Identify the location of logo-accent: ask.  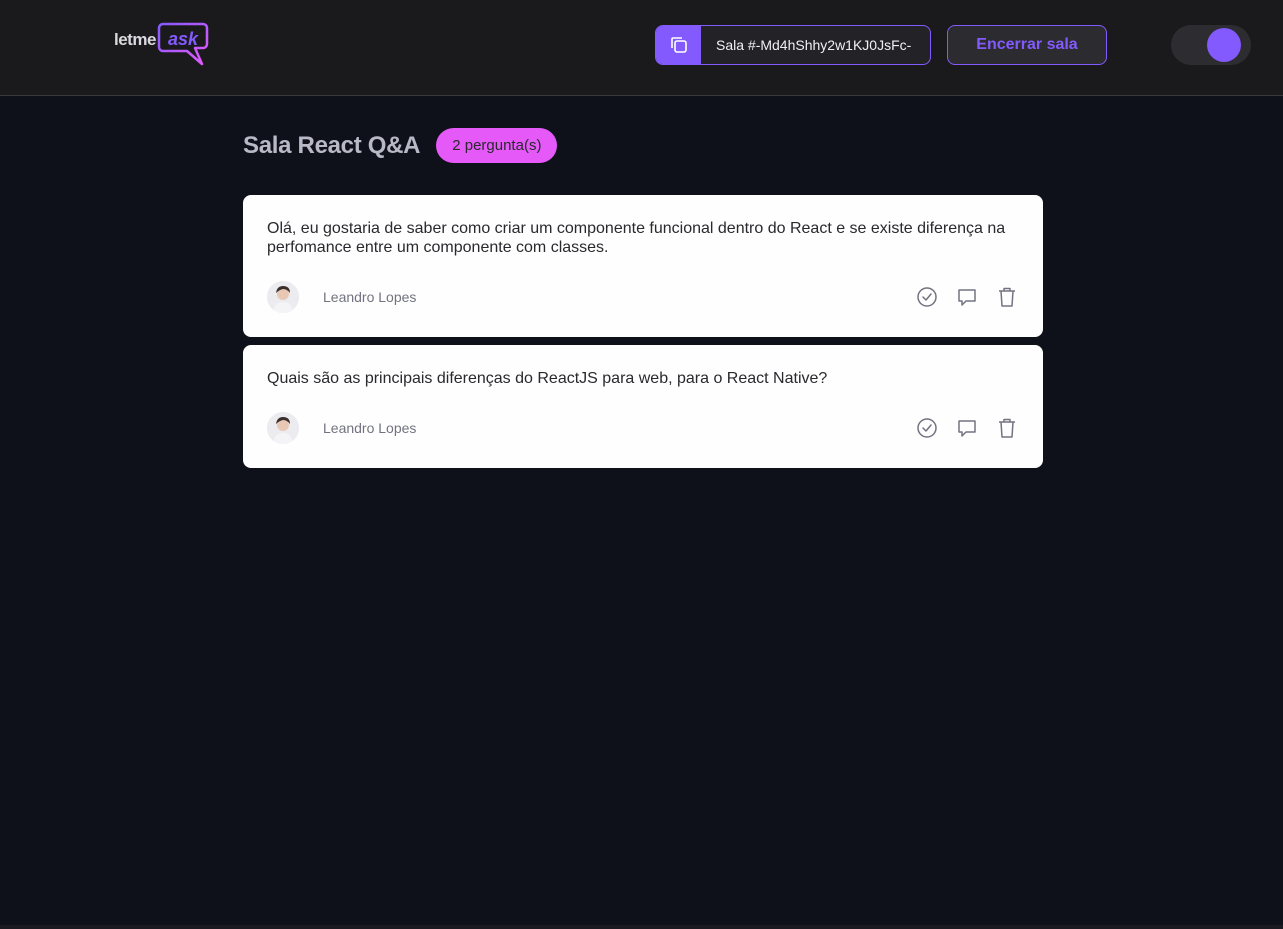
(183, 39).